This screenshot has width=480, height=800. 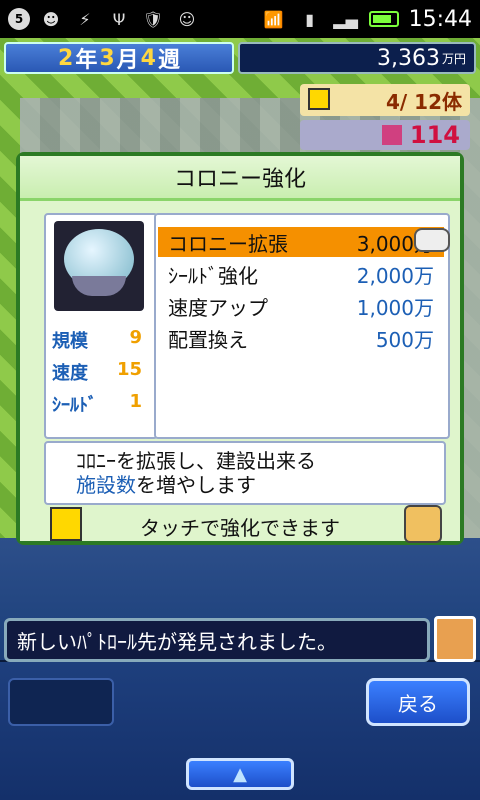 I want to click on stat-size-label: 規模, so click(x=70, y=341).